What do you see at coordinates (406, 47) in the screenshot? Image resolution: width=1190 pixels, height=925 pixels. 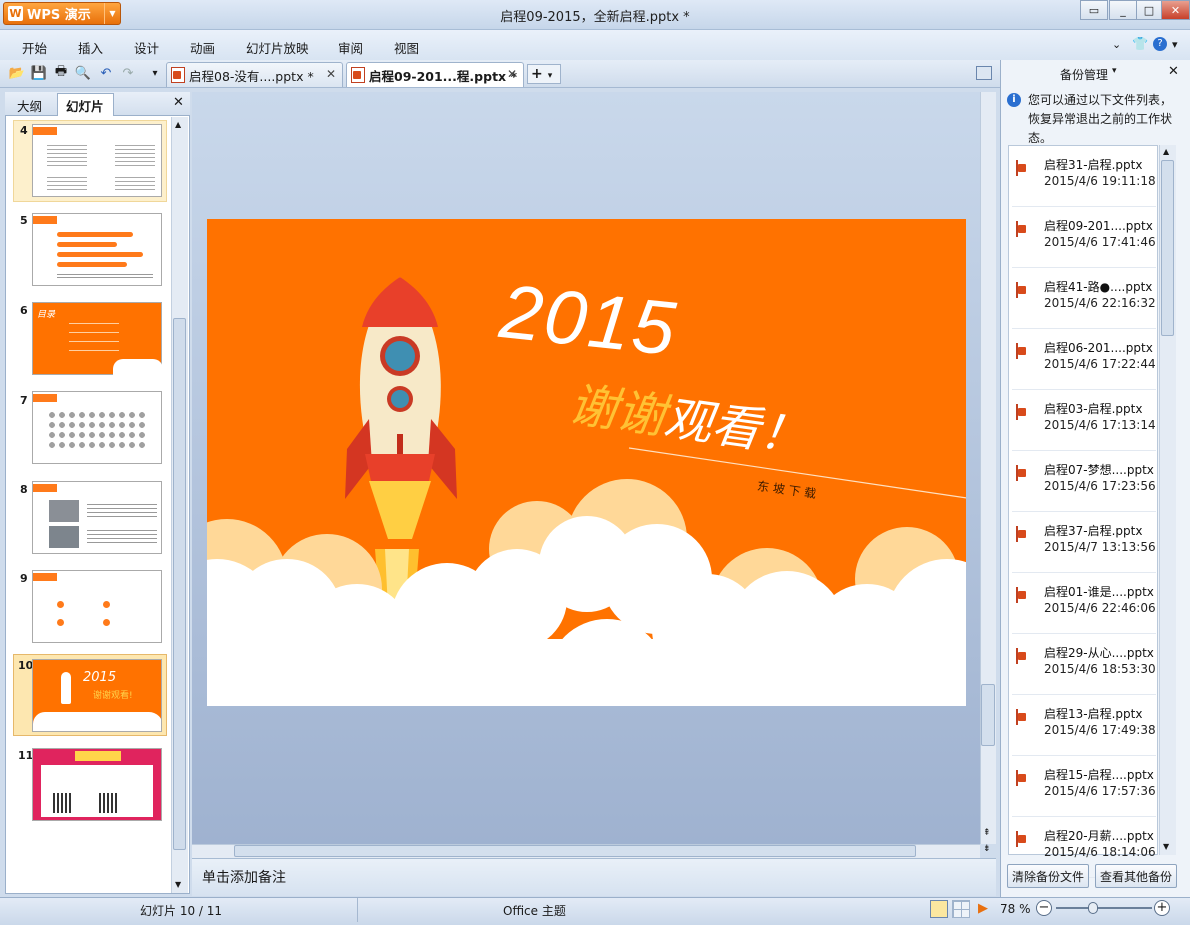 I see `menu-view: 视图` at bounding box center [406, 47].